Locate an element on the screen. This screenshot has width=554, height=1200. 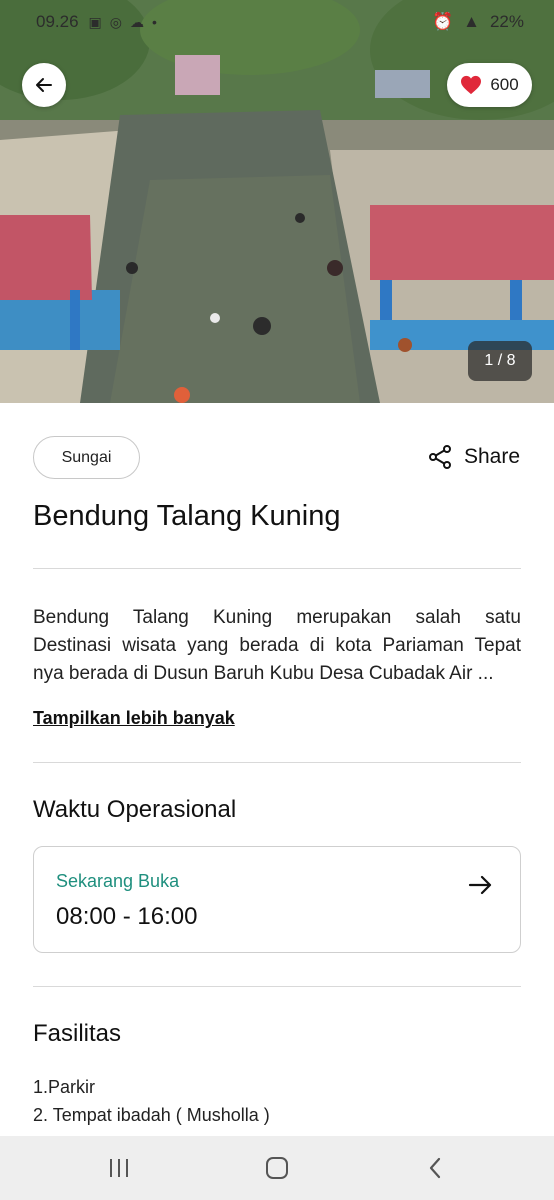
list-item: 1.Parkir is located at coordinates (64, 1087).